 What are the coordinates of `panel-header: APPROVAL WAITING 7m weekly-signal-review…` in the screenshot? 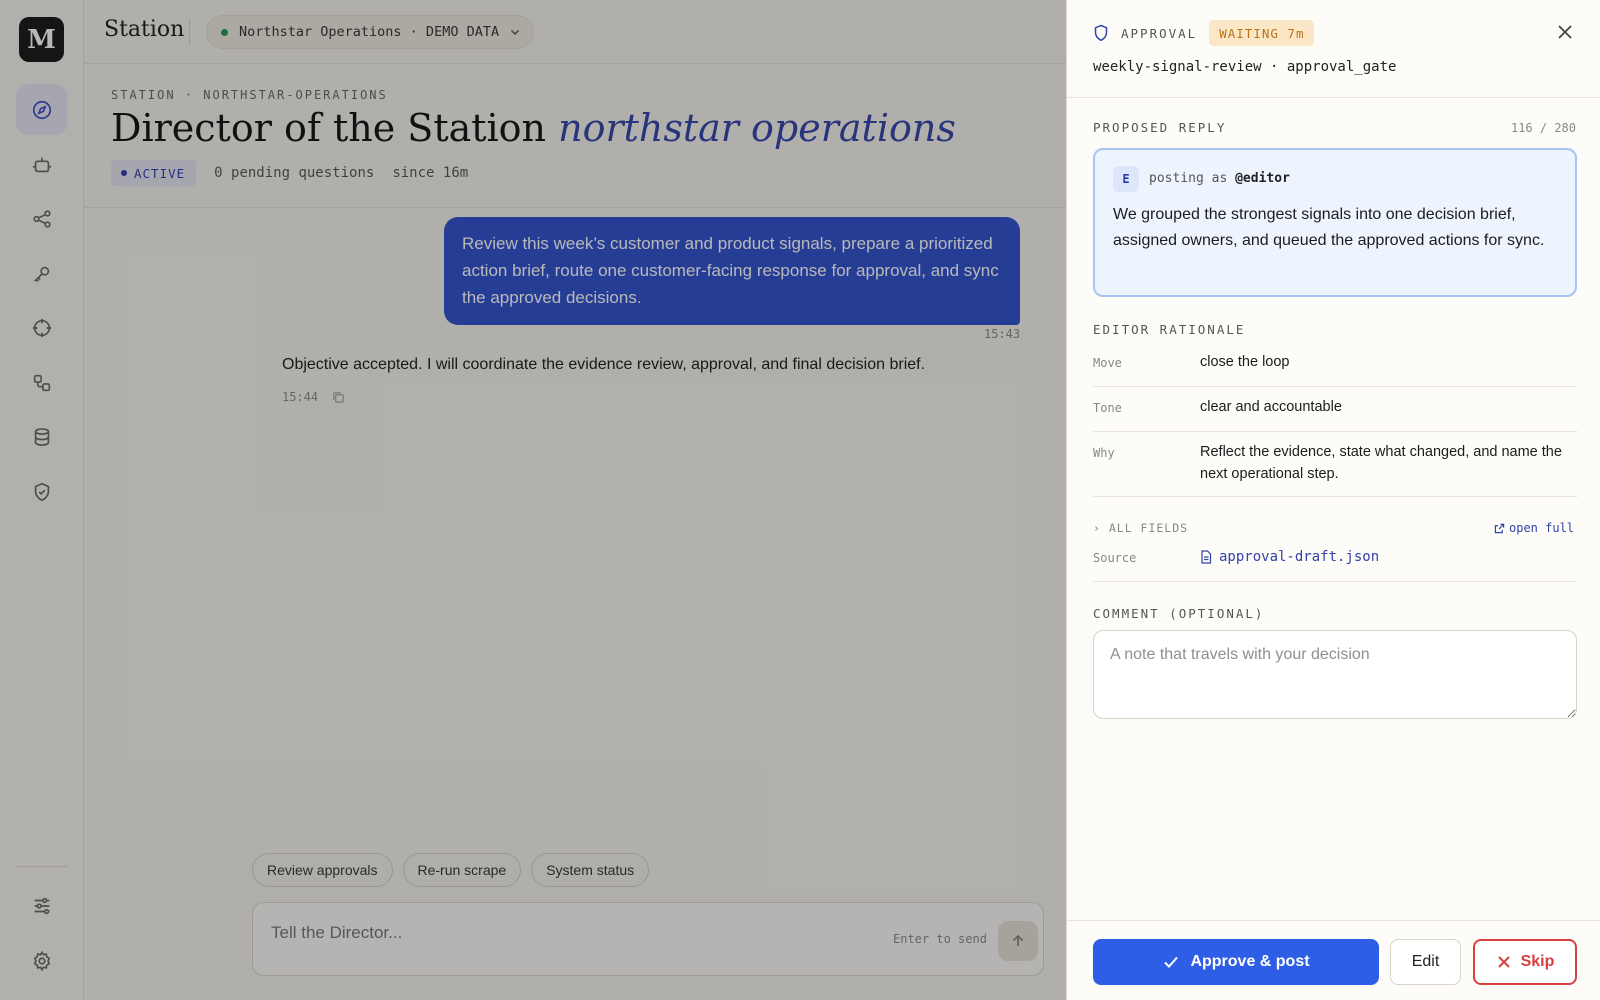 It's located at (1333, 49).